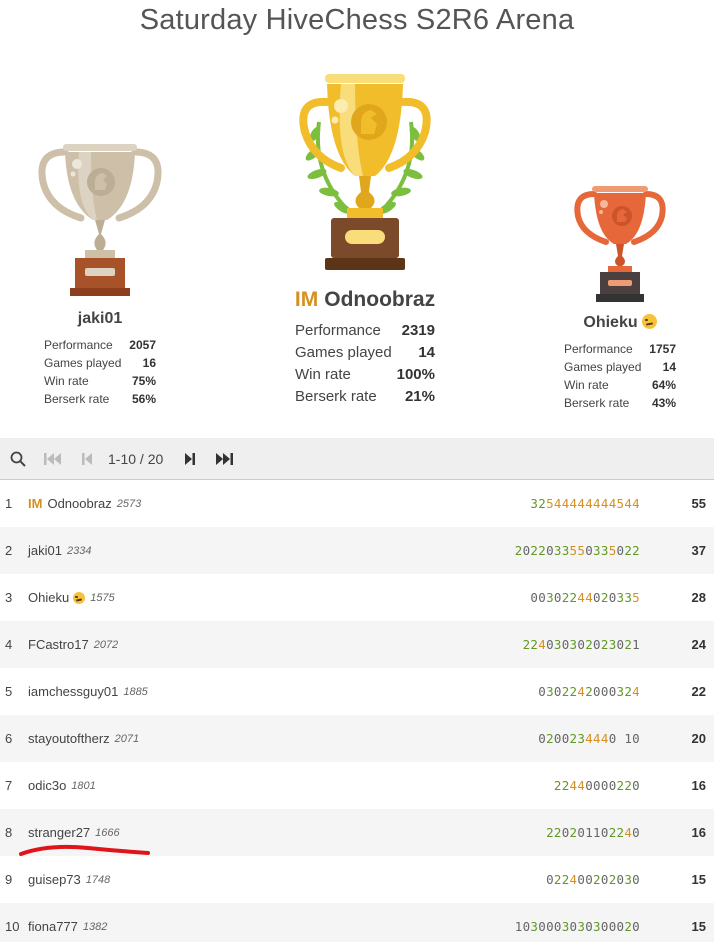 The height and width of the screenshot is (942, 714). What do you see at coordinates (129, 503) in the screenshot?
I see `player-rating: 2573` at bounding box center [129, 503].